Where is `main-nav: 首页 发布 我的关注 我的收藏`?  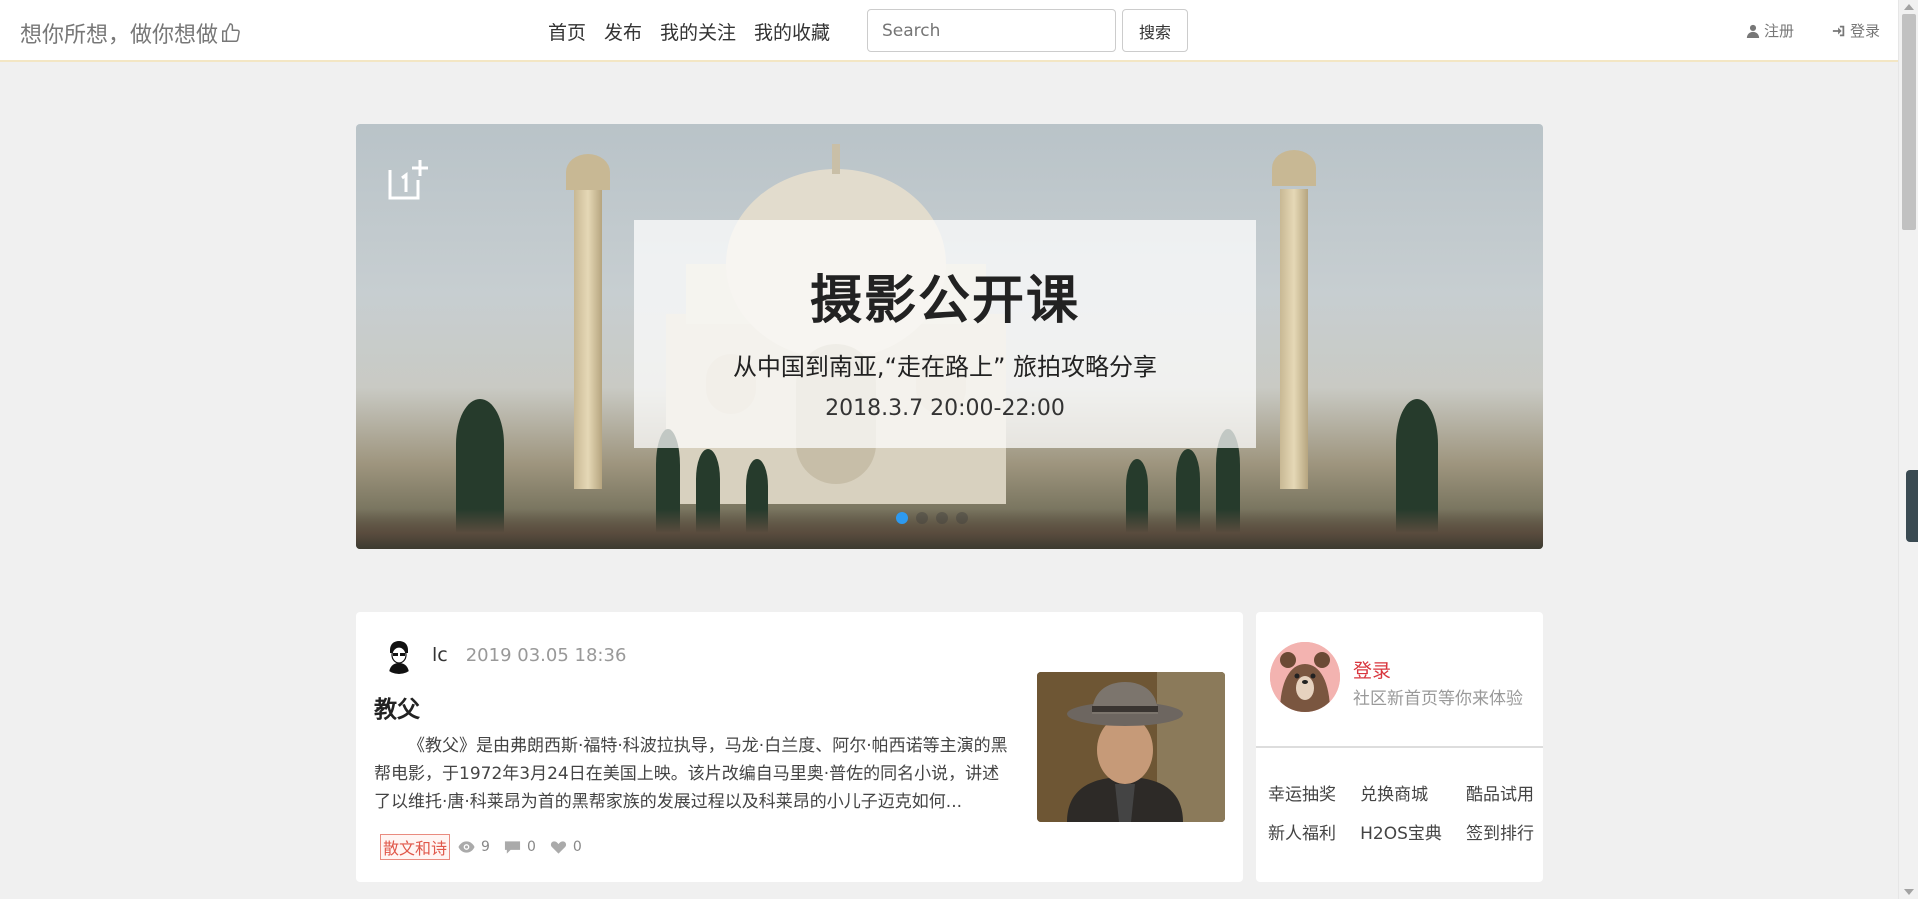 main-nav: 首页 发布 我的关注 我的收藏 is located at coordinates (689, 31).